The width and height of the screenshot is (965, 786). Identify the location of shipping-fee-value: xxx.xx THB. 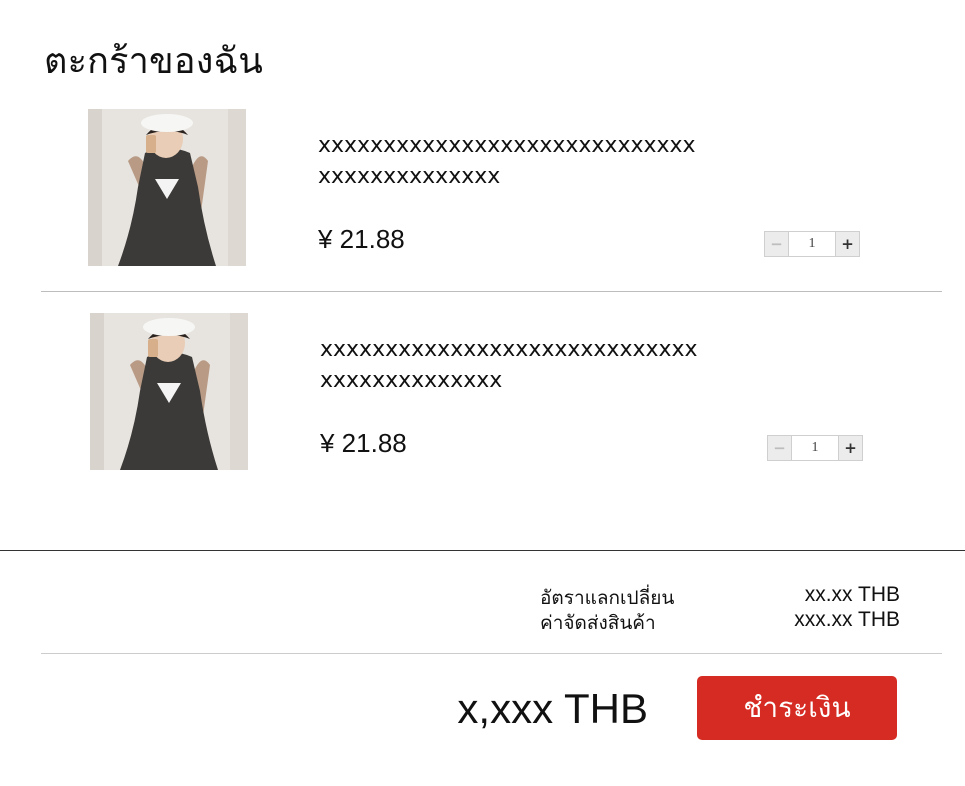
(847, 619).